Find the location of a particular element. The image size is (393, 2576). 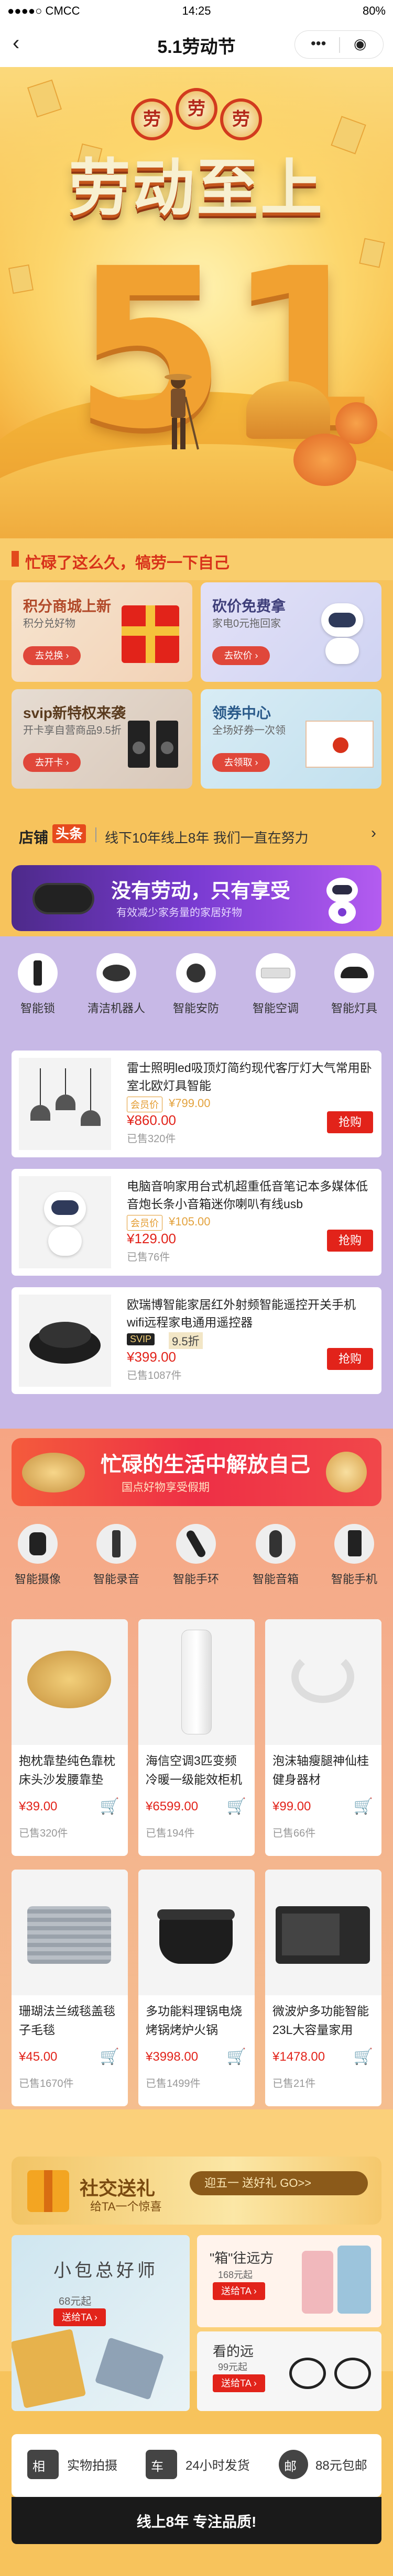

grid-product-card: 泡沫轴瘦腿神仙桂健身器材 ¥99.00 🛒 已售66件 is located at coordinates (323, 1737).